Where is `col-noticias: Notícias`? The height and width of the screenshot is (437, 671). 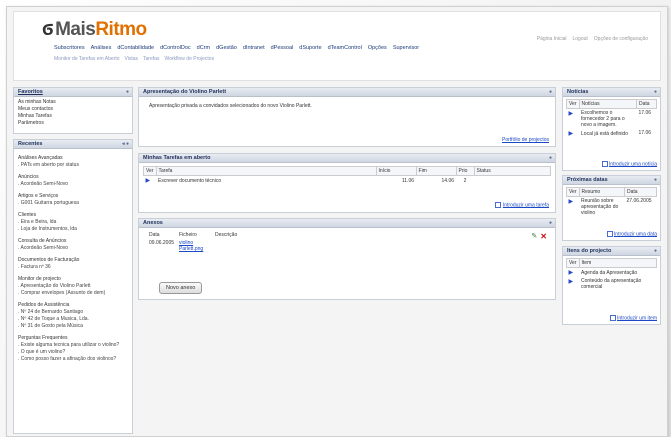
col-noticias: Notícias is located at coordinates (608, 104).